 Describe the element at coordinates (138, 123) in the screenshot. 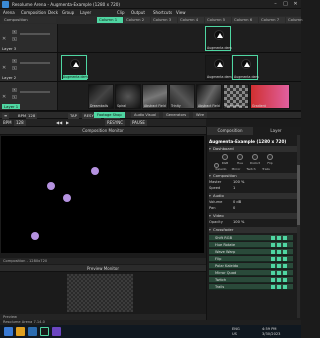

I see `pause-button: PAUSE` at that location.